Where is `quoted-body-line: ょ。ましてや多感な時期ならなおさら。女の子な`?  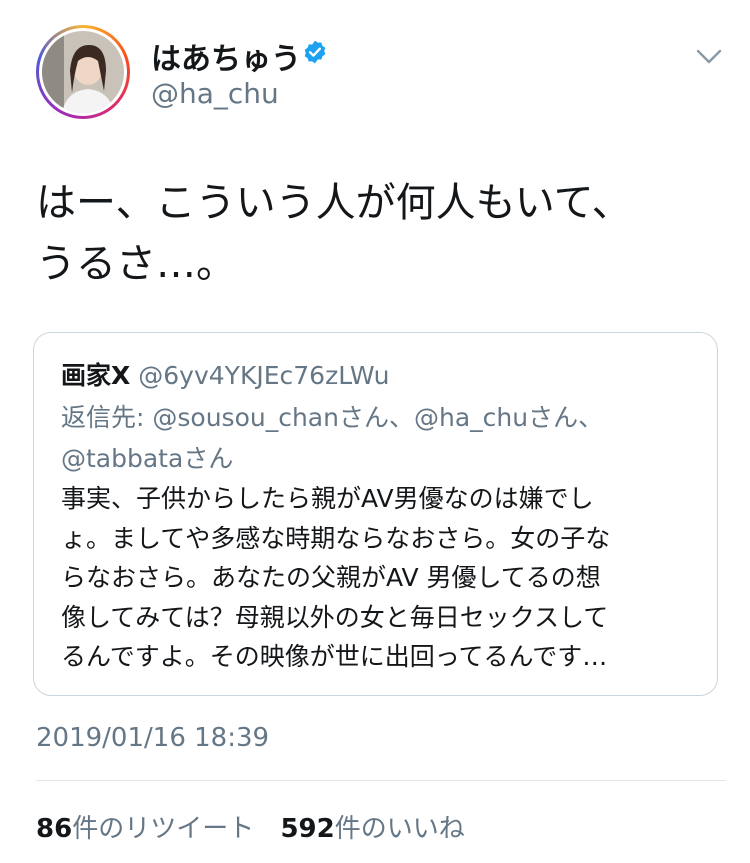 quoted-body-line: ょ。ましてや多感な時期ならなおさら。女の子な is located at coordinates (336, 538).